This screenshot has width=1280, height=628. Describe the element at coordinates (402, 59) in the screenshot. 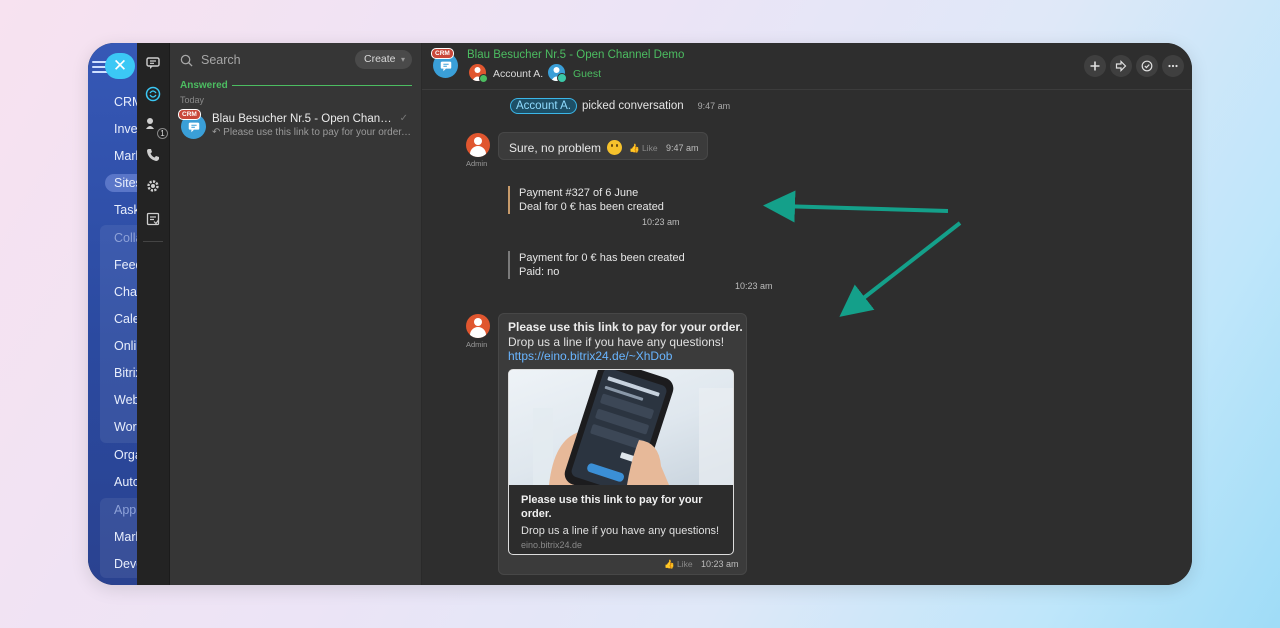

I see `chevron-down-icon: ▾` at that location.